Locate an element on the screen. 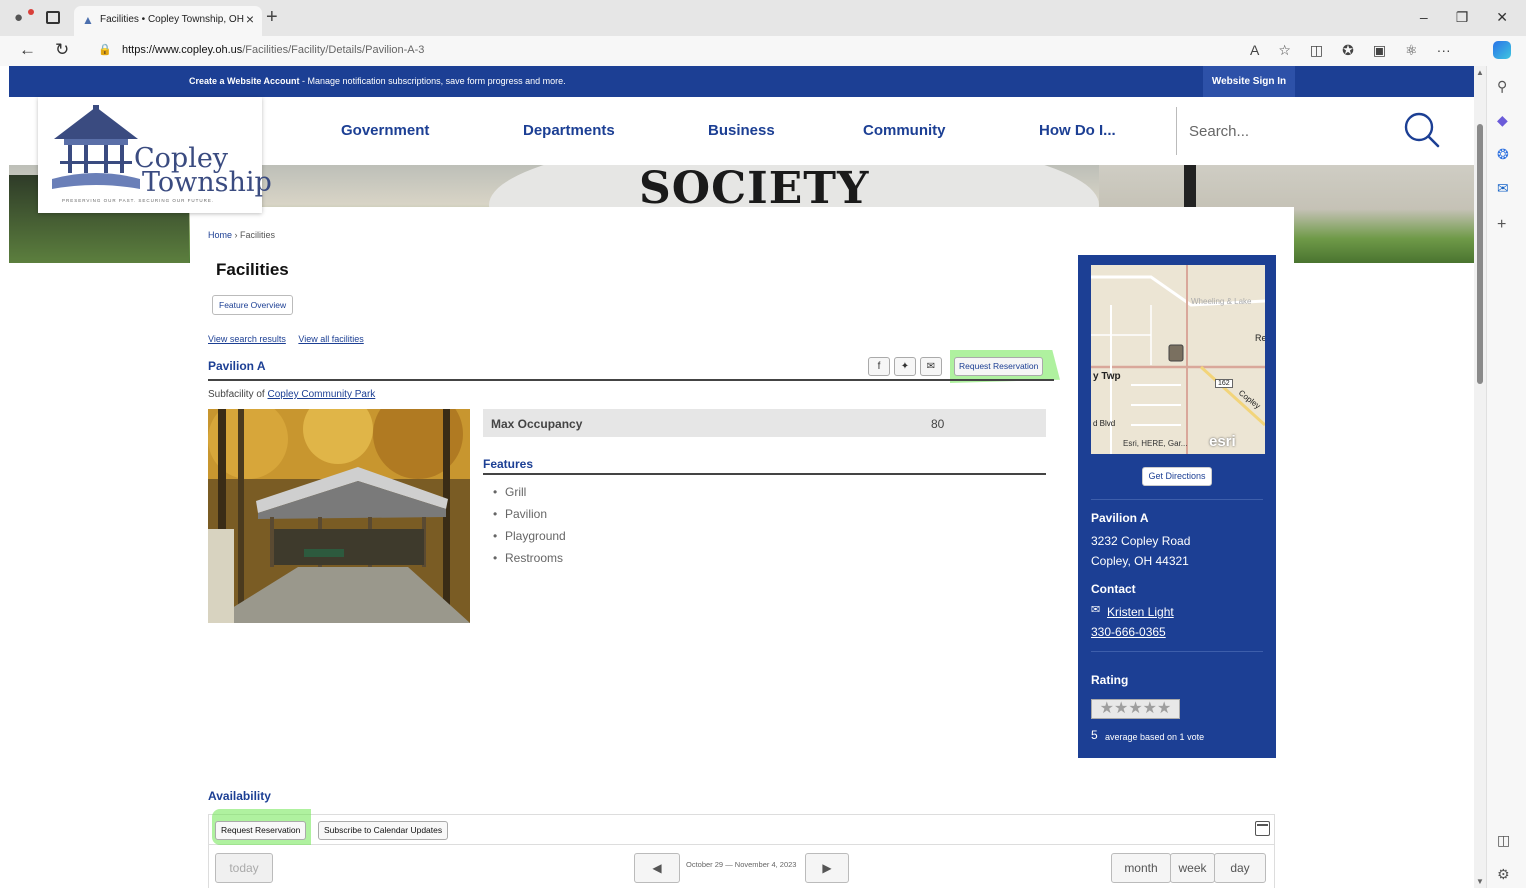 Image resolution: width=1526 pixels, height=888 pixels. calendar-date-range: October 29 — November 4, 2023 is located at coordinates (741, 864).